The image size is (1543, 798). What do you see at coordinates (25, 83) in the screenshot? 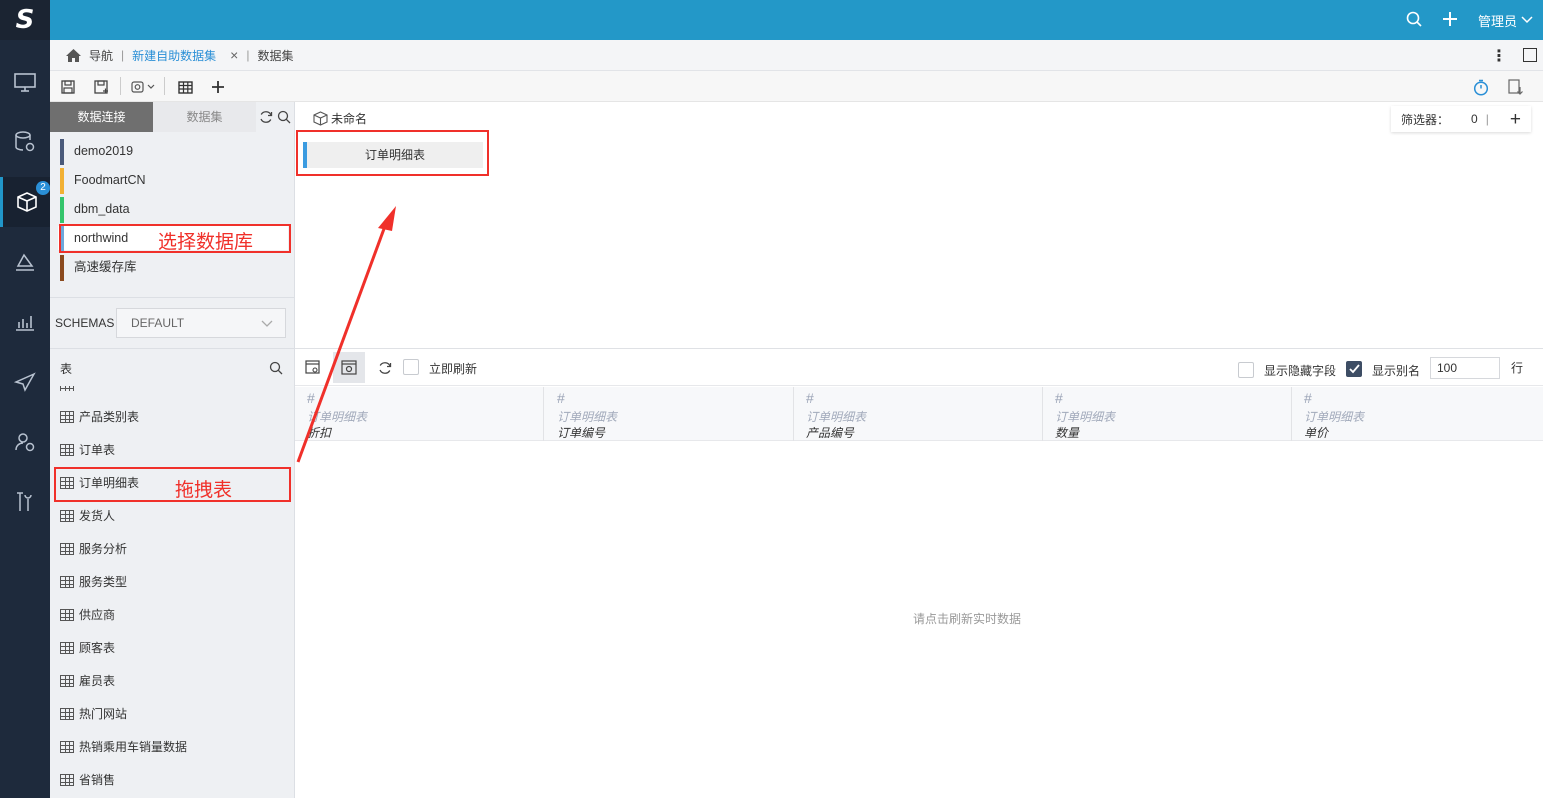
I see `rail-monitor-icon` at bounding box center [25, 83].